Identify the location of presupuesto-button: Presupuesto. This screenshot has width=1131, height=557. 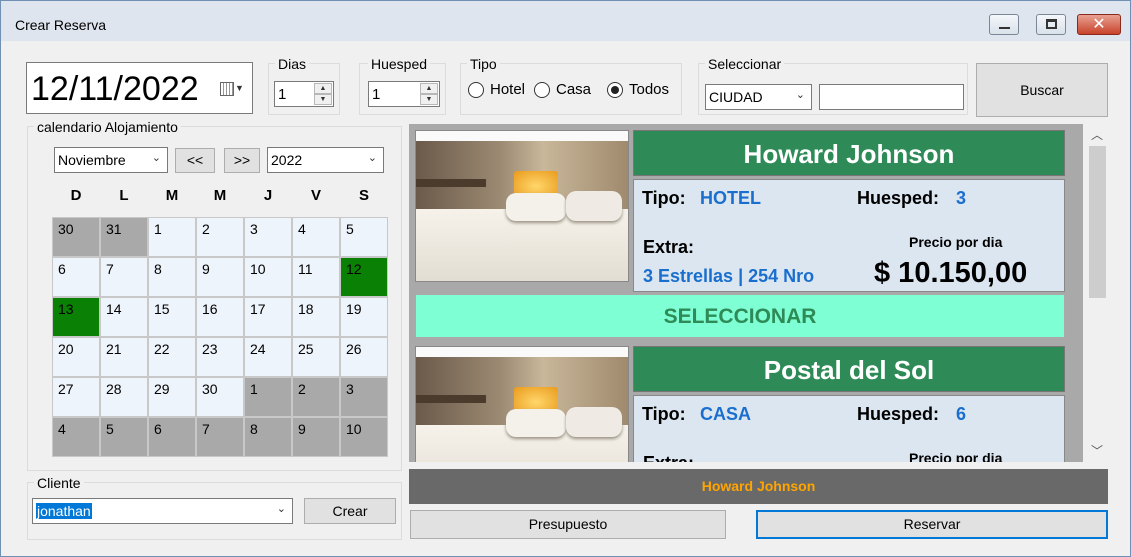
(568, 524).